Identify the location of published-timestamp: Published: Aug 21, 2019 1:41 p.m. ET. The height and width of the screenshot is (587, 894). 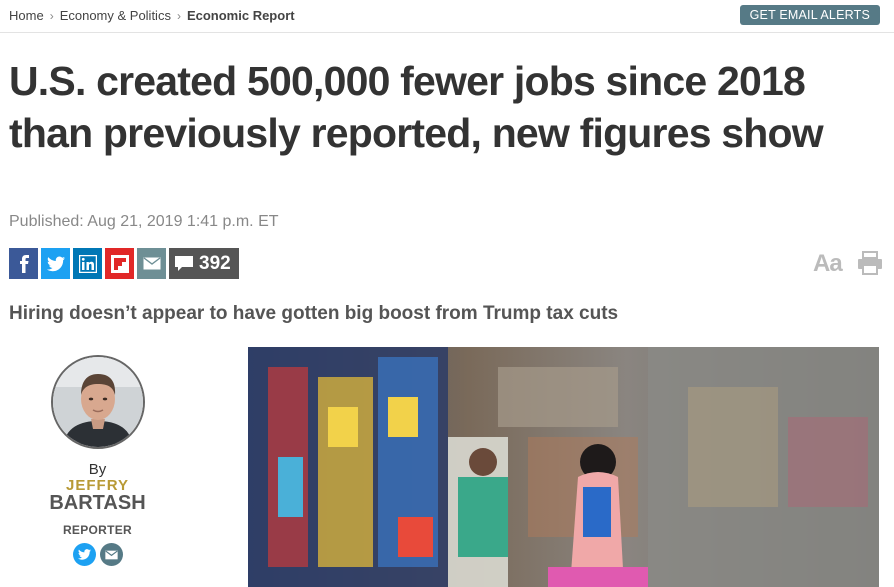
(144, 221).